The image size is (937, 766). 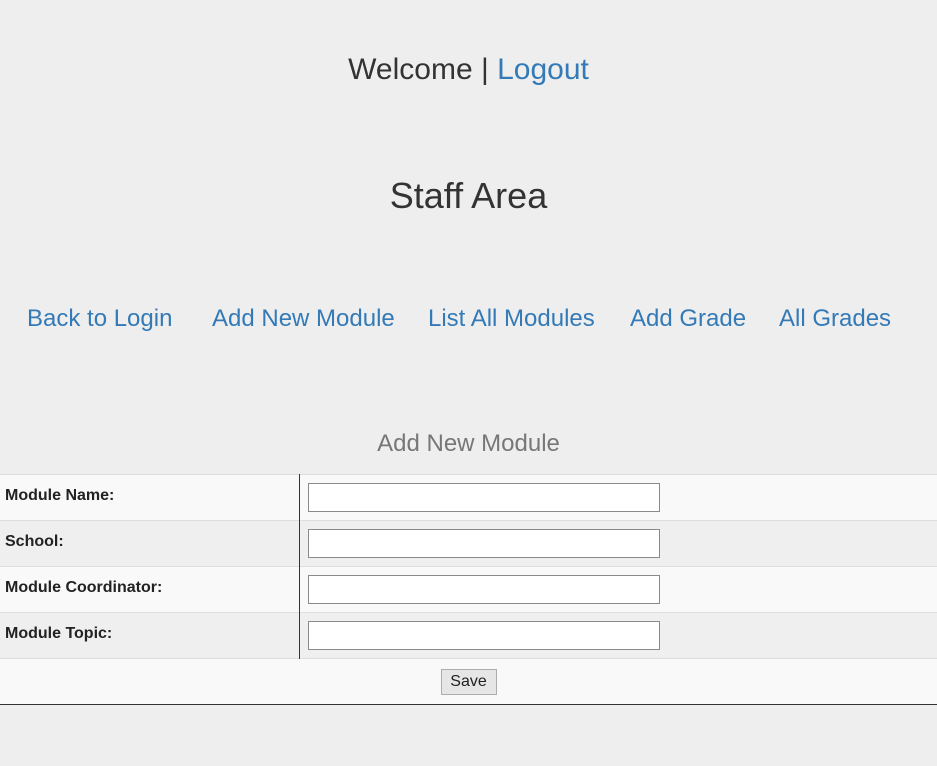 I want to click on form-row-school: School:, so click(x=468, y=543).